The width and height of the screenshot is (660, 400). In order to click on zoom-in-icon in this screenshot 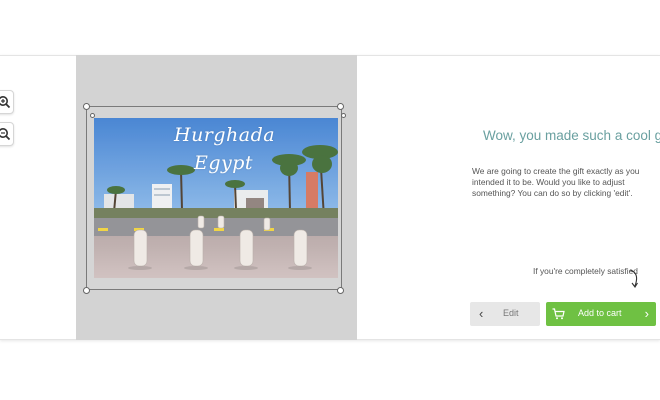, I will do `click(5, 102)`.